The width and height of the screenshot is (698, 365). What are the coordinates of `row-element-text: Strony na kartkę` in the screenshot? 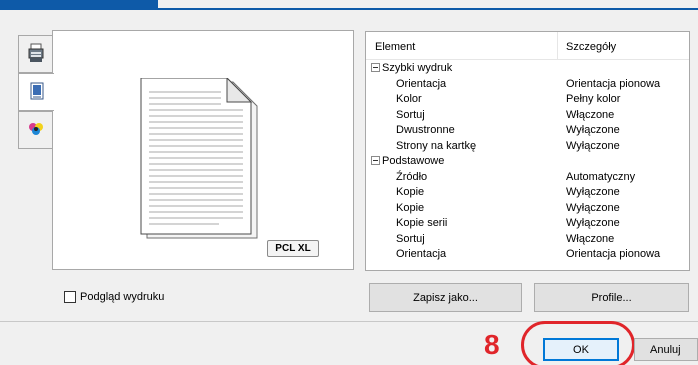 It's located at (436, 145).